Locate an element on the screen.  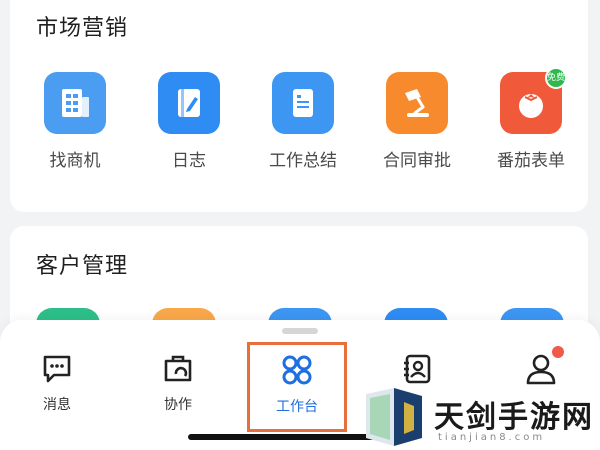
section-title-marketing: 市场营销 is located at coordinates (82, 28).